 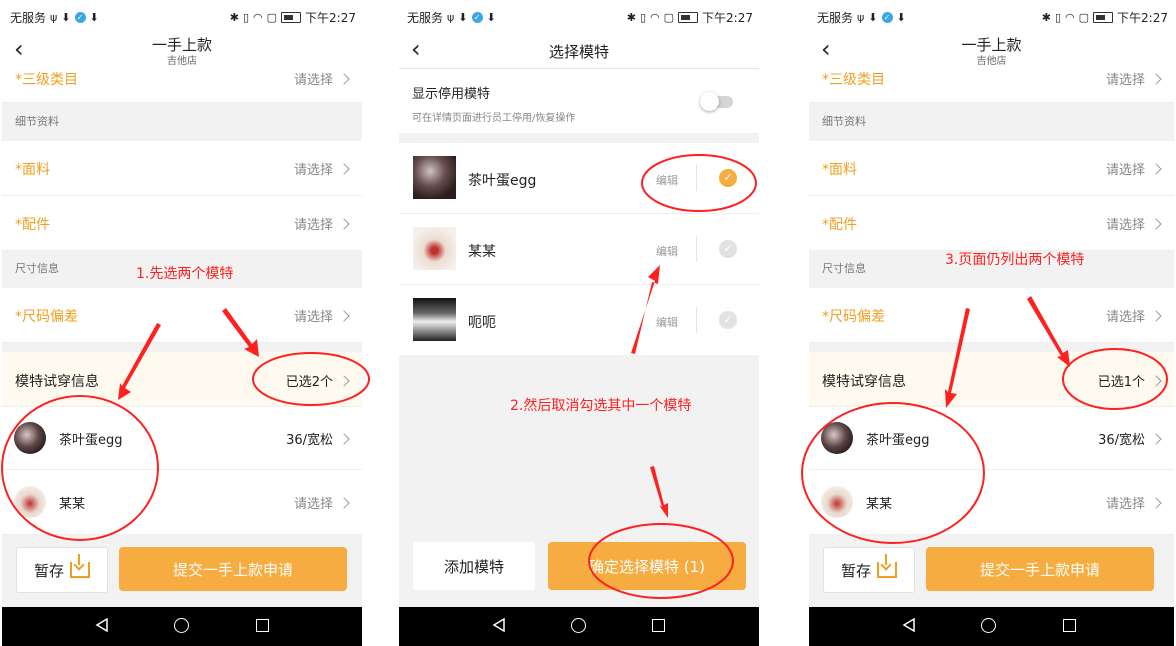 I want to click on clock: 下午2:27, so click(x=1142, y=18).